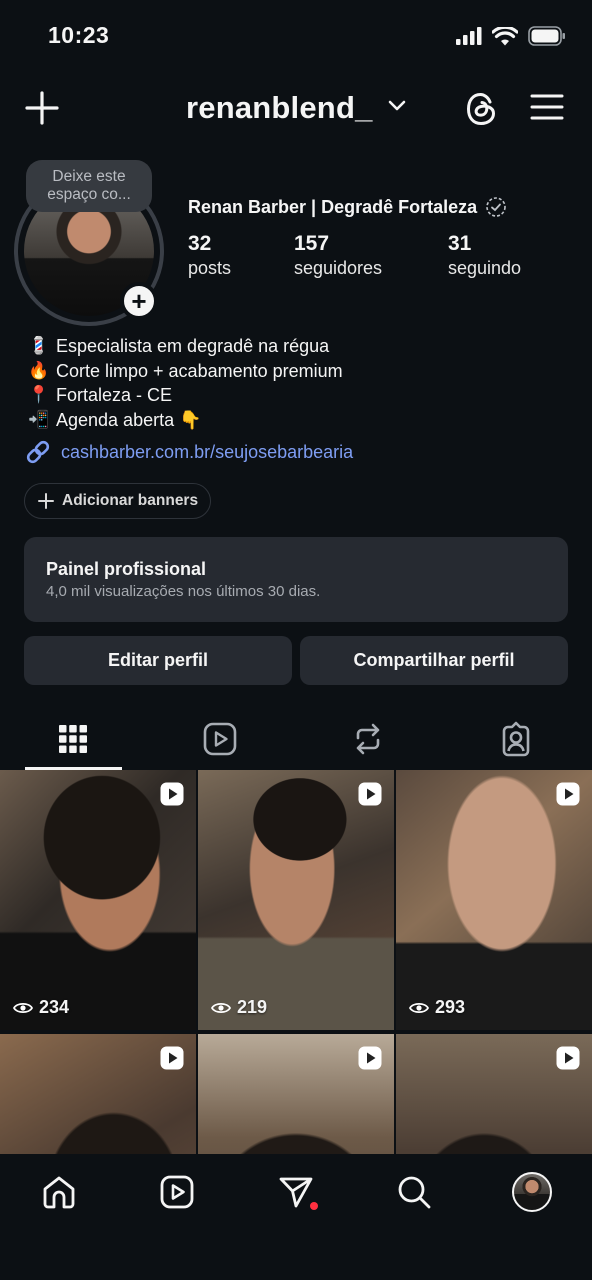 Image resolution: width=592 pixels, height=1280 pixels. I want to click on chevron-down-icon, so click(397, 106).